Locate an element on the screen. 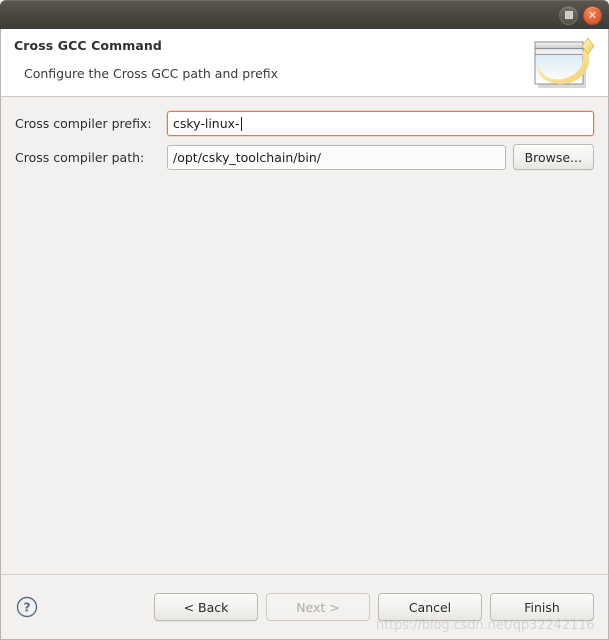 The width and height of the screenshot is (609, 640). form-row-compiler-prefix: Cross compiler prefix: csky-linux- is located at coordinates (304, 123).